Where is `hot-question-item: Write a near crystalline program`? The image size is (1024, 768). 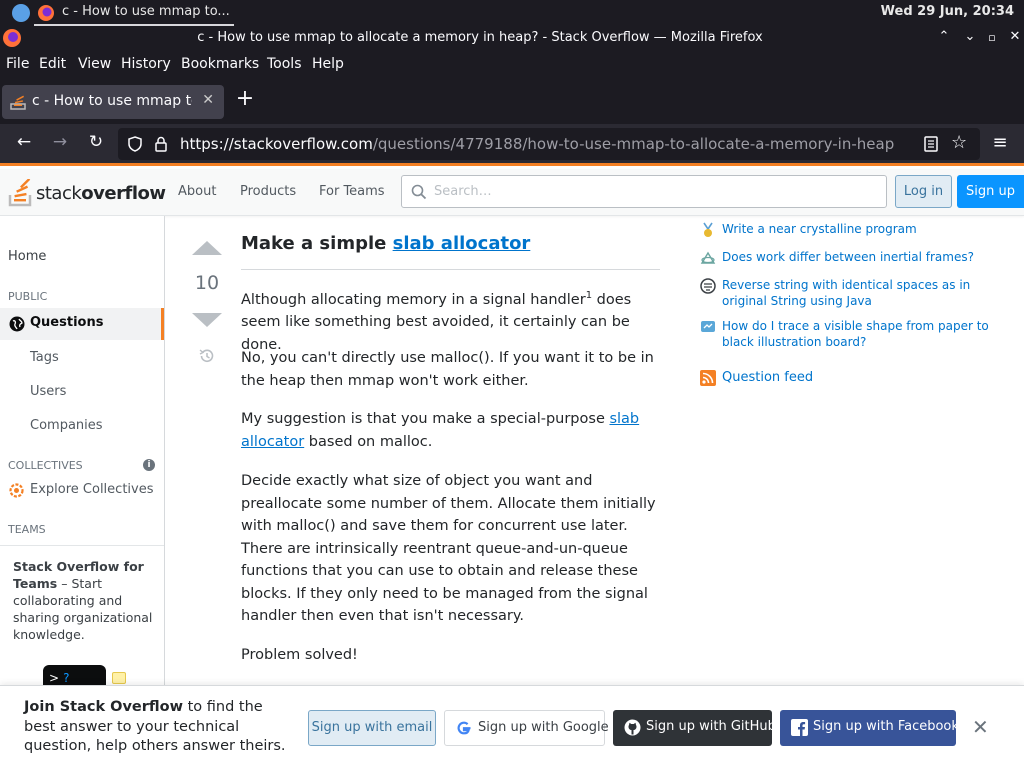 hot-question-item: Write a near crystalline program is located at coordinates (855, 231).